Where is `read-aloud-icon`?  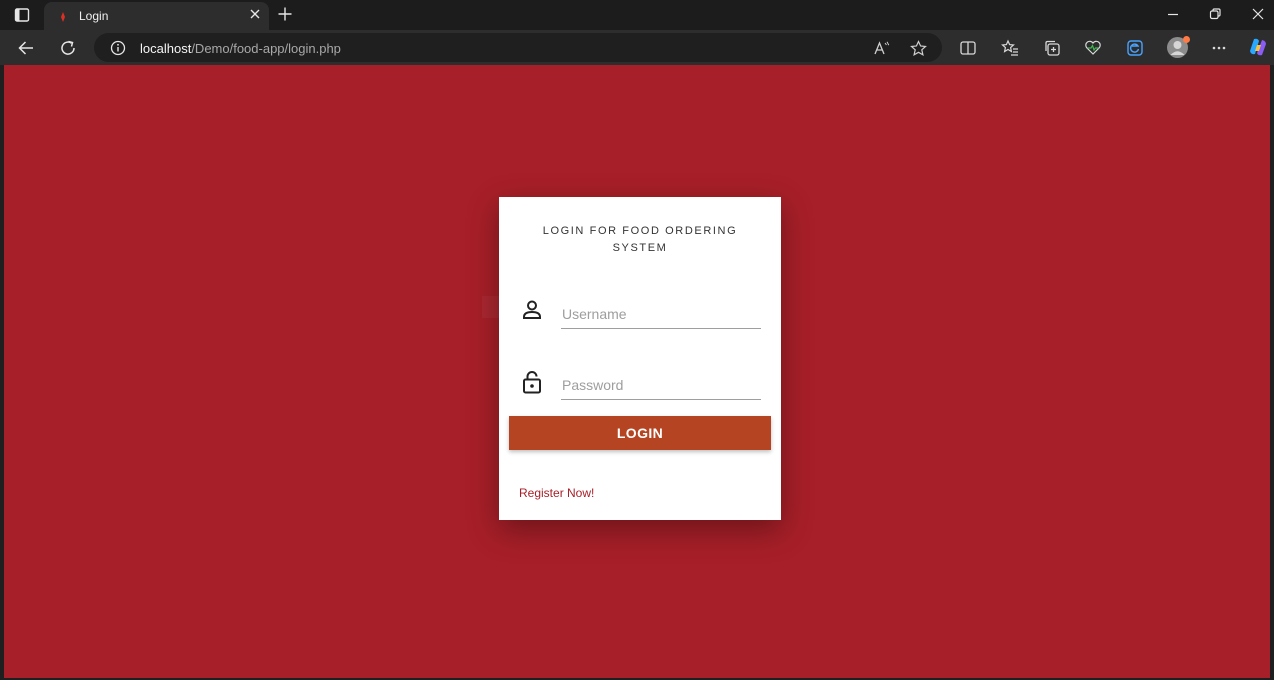 read-aloud-icon is located at coordinates (881, 48).